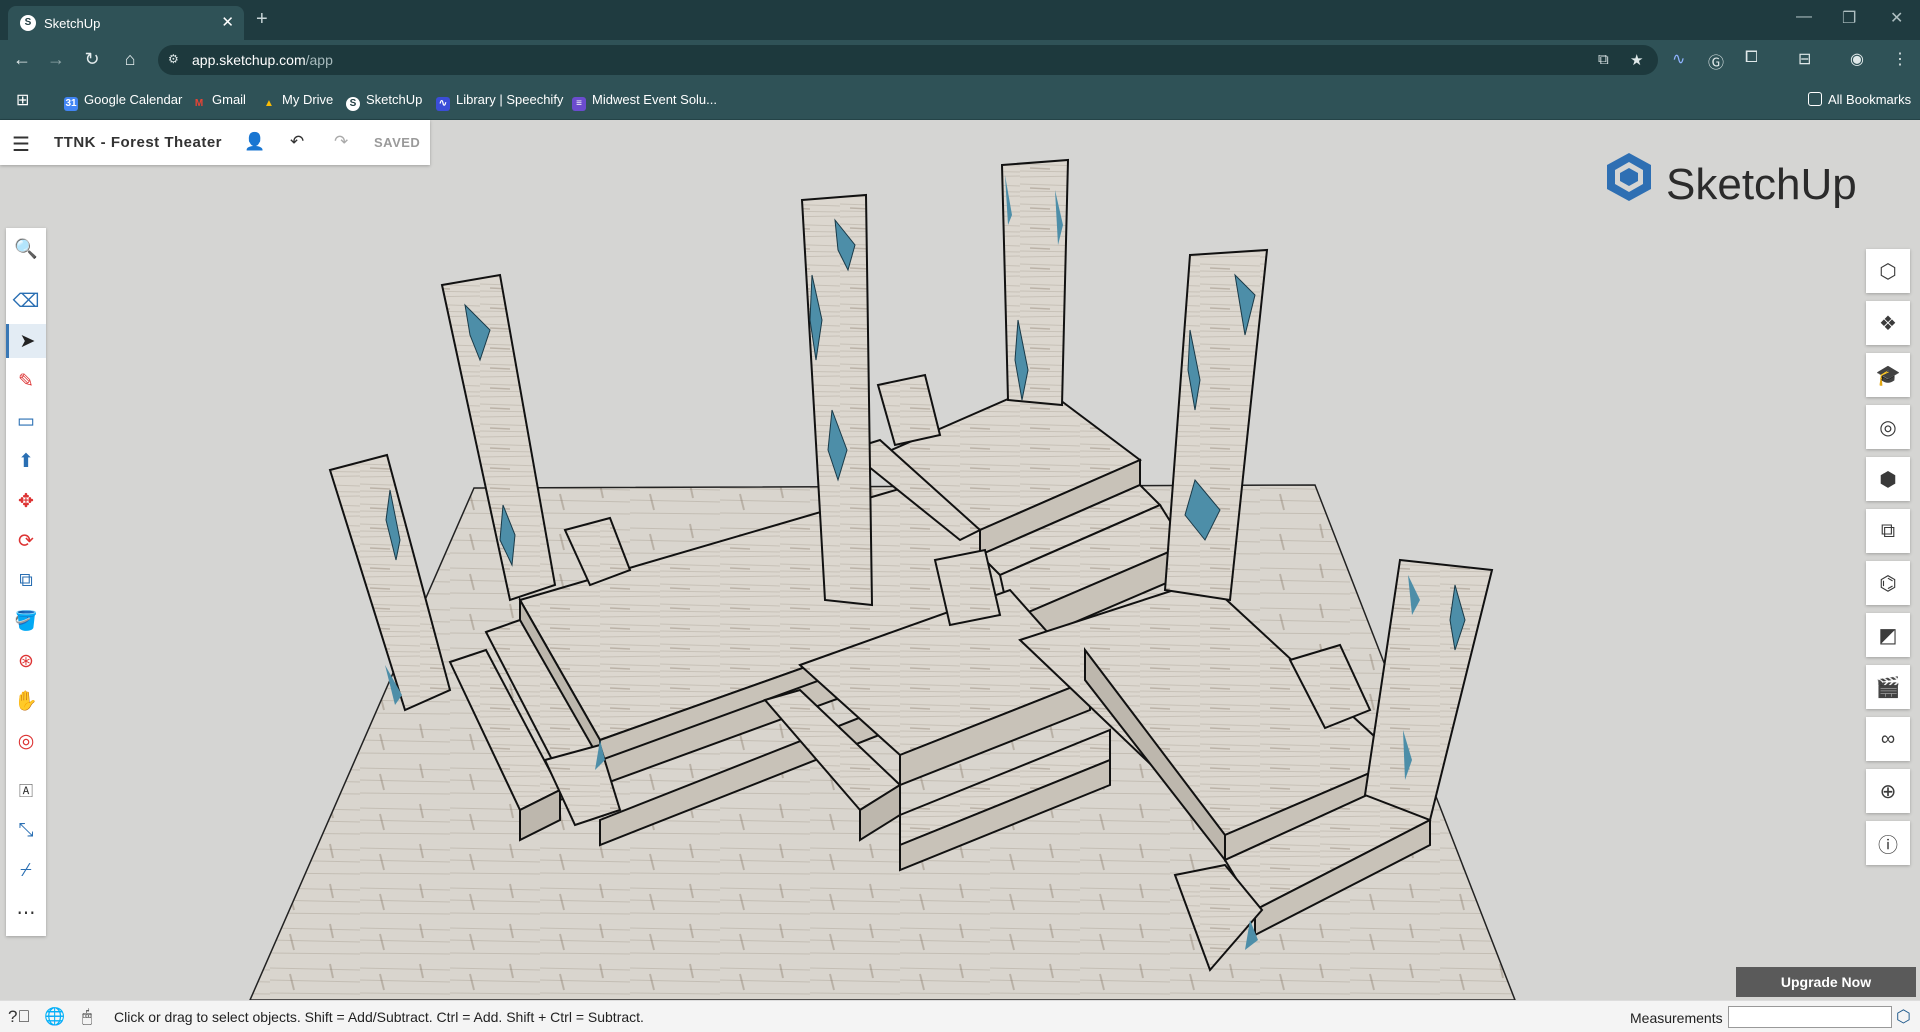 Image resolution: width=1920 pixels, height=1032 pixels. I want to click on calendar-icon: 31, so click(71, 104).